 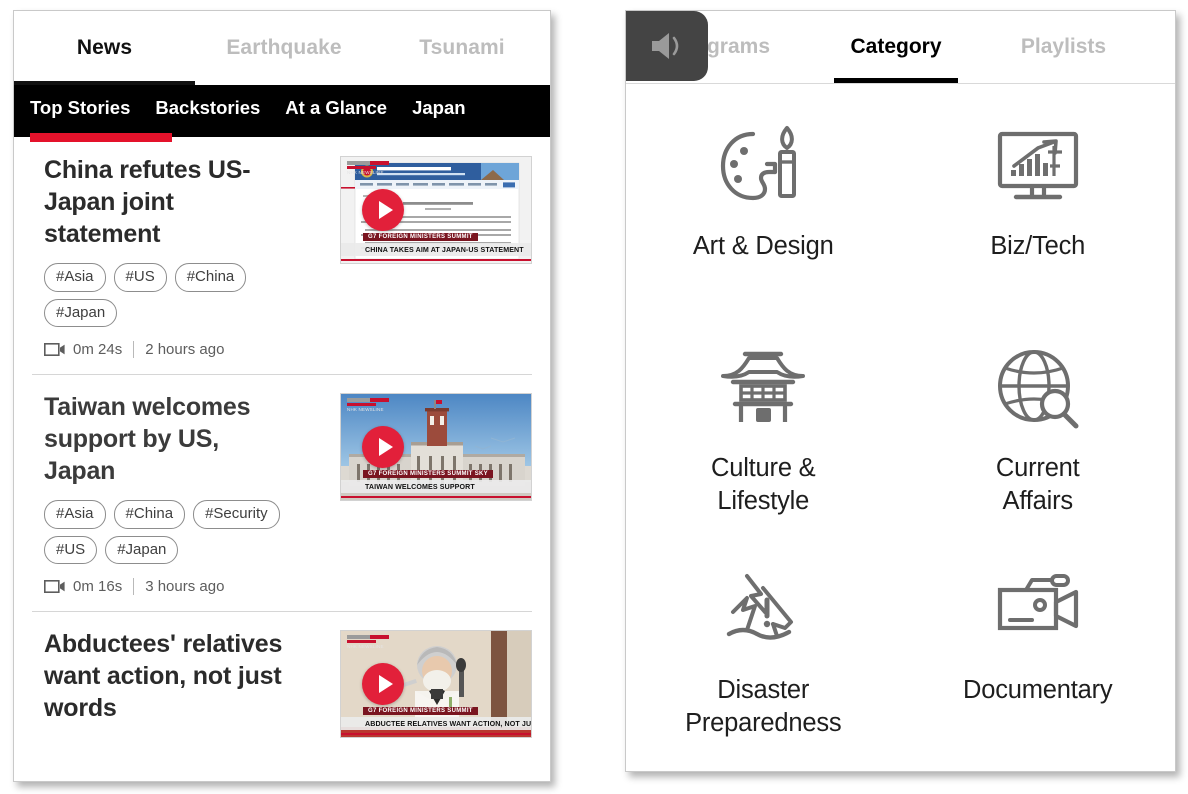 What do you see at coordinates (98, 349) in the screenshot?
I see `article-duration: 0m 24s` at bounding box center [98, 349].